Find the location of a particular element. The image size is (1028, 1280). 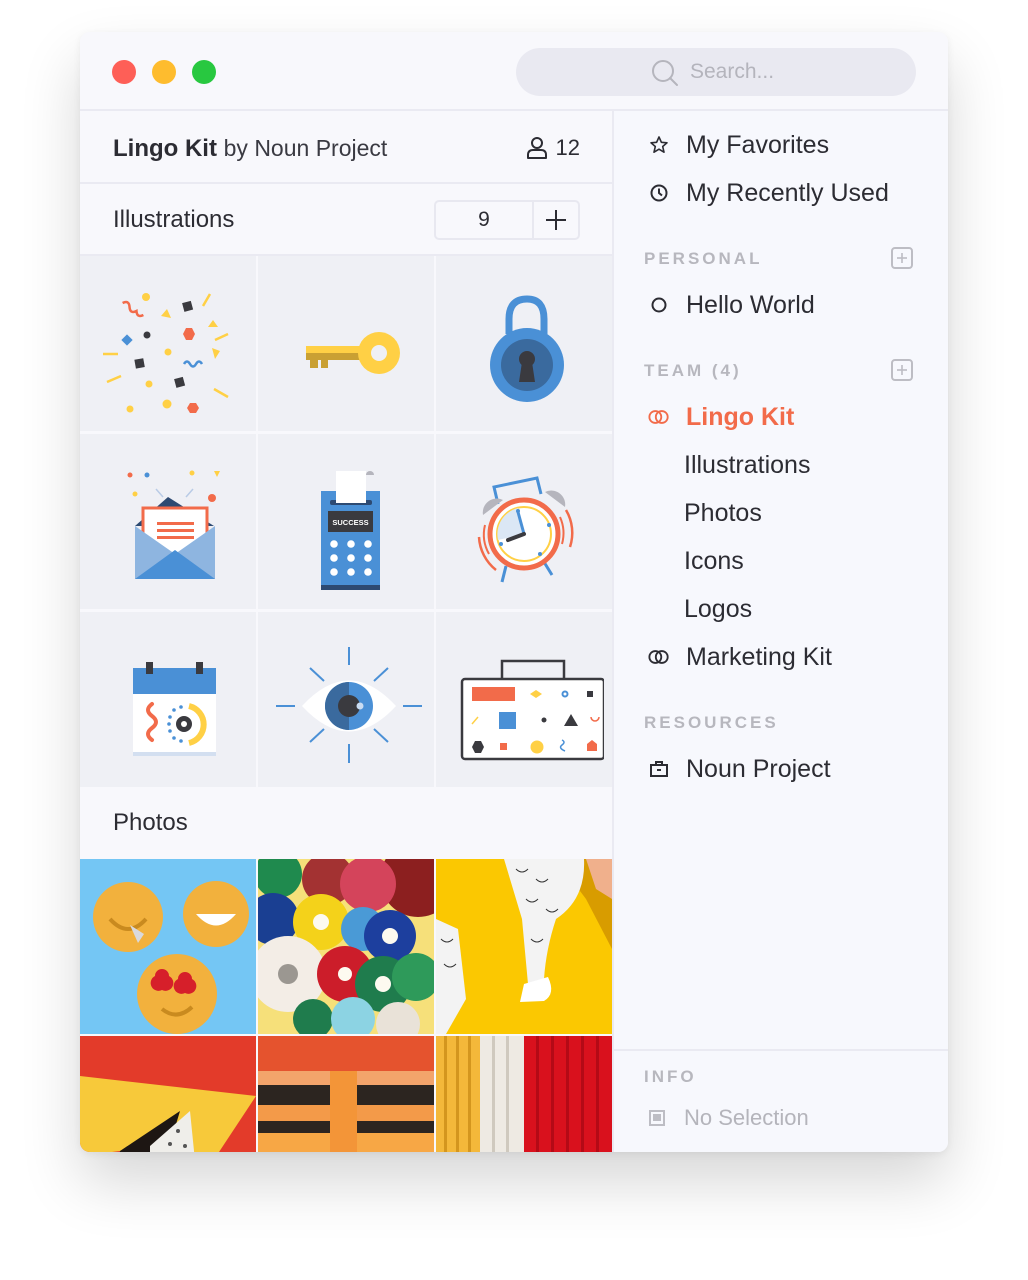

vinyl-records-photo is located at coordinates (346, 946).